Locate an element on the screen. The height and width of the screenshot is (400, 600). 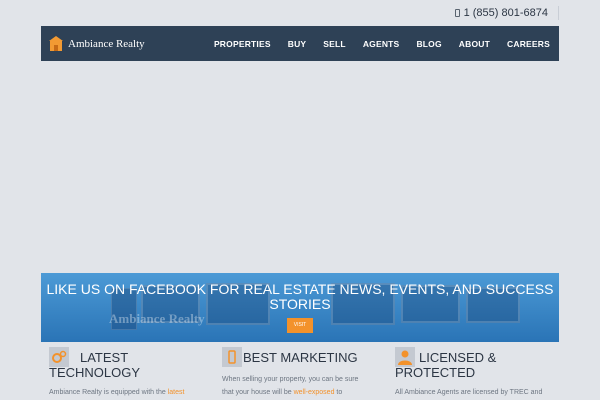
nav-item-agents: AGENTS is located at coordinates (381, 44).